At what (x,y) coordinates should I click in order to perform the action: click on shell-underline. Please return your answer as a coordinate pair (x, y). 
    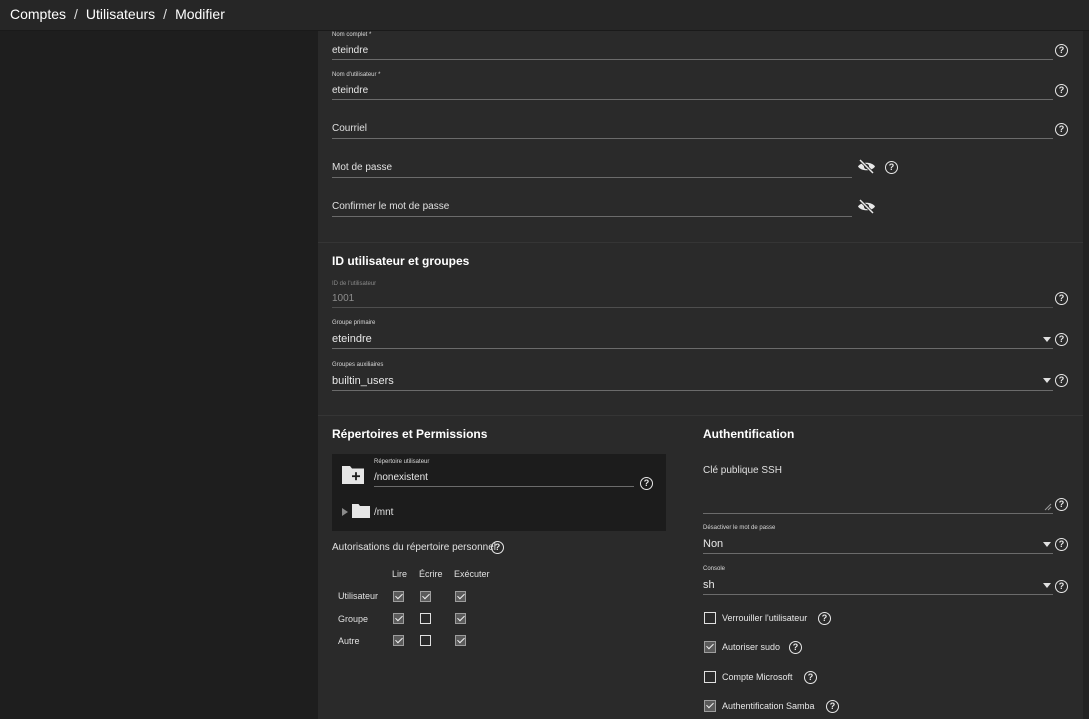
    Looking at the image, I should click on (878, 594).